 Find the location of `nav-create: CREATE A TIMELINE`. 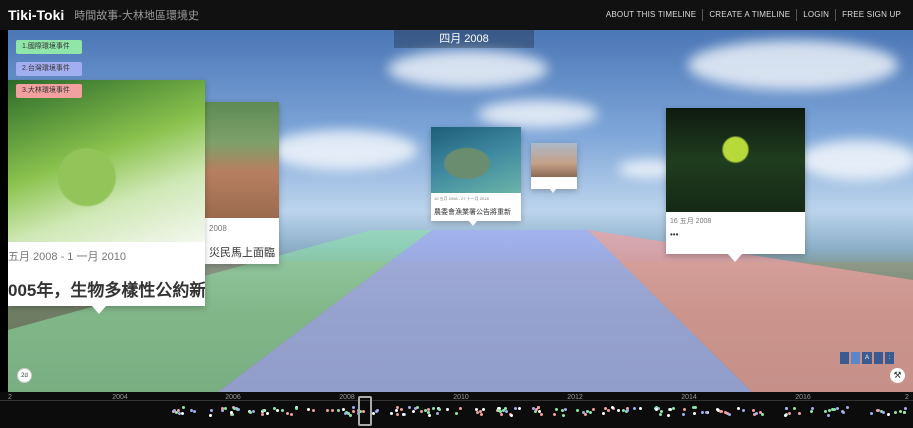

nav-create: CREATE A TIMELINE is located at coordinates (749, 15).